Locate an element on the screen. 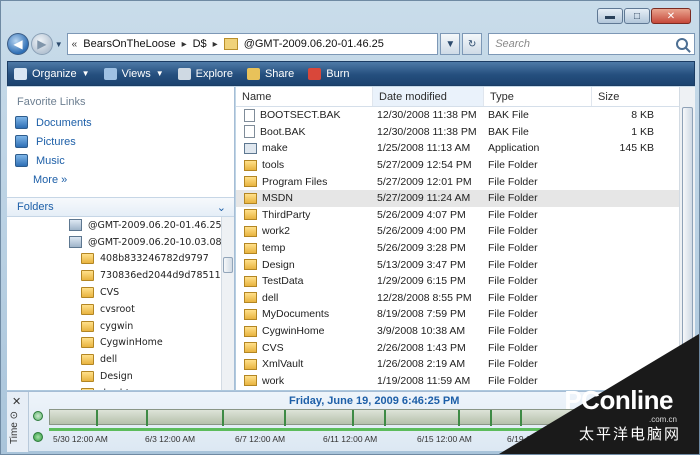 Image resolution: width=700 pixels, height=455 pixels. file-name-cell: BOOTSECT.BAK is located at coordinates (304, 115).